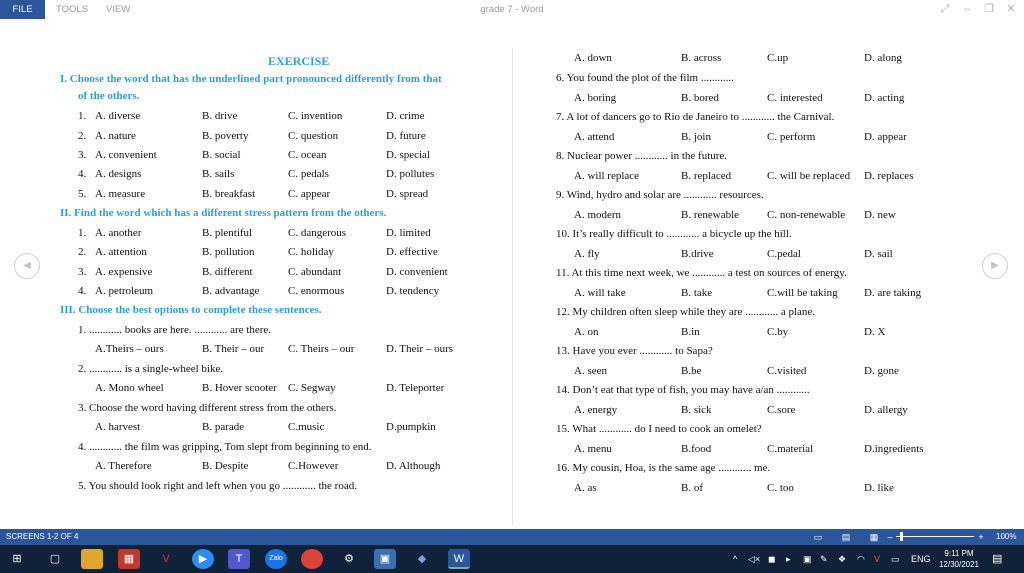  Describe the element at coordinates (945, 9) in the screenshot. I see `fullscreen-icon: ⤢` at that location.